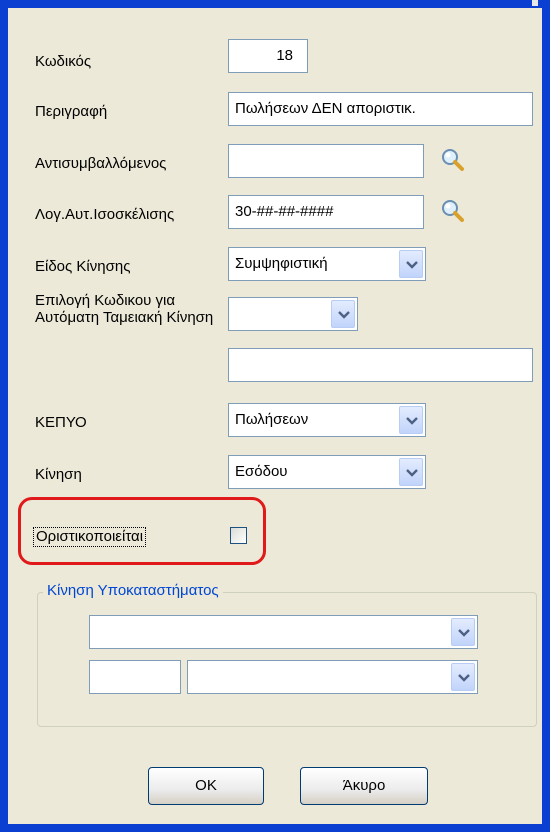 The width and height of the screenshot is (550, 832). What do you see at coordinates (135, 677) in the screenshot?
I see `branch-code-field` at bounding box center [135, 677].